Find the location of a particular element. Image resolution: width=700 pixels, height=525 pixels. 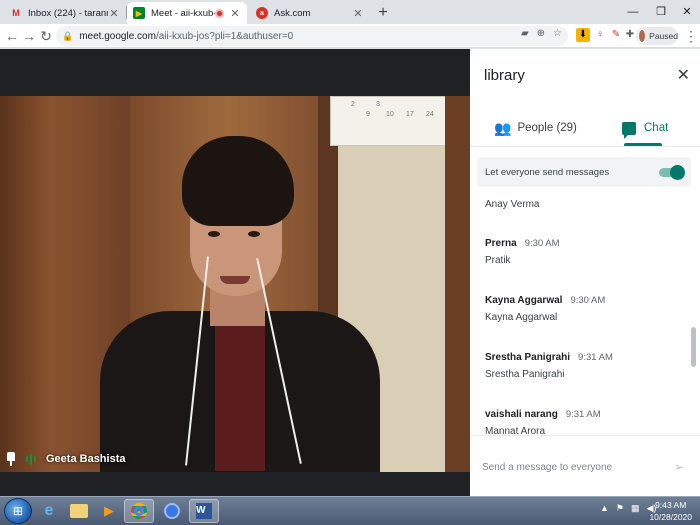

system-tray: ▲ ⚑ ▦ ◀) is located at coordinates (628, 508).